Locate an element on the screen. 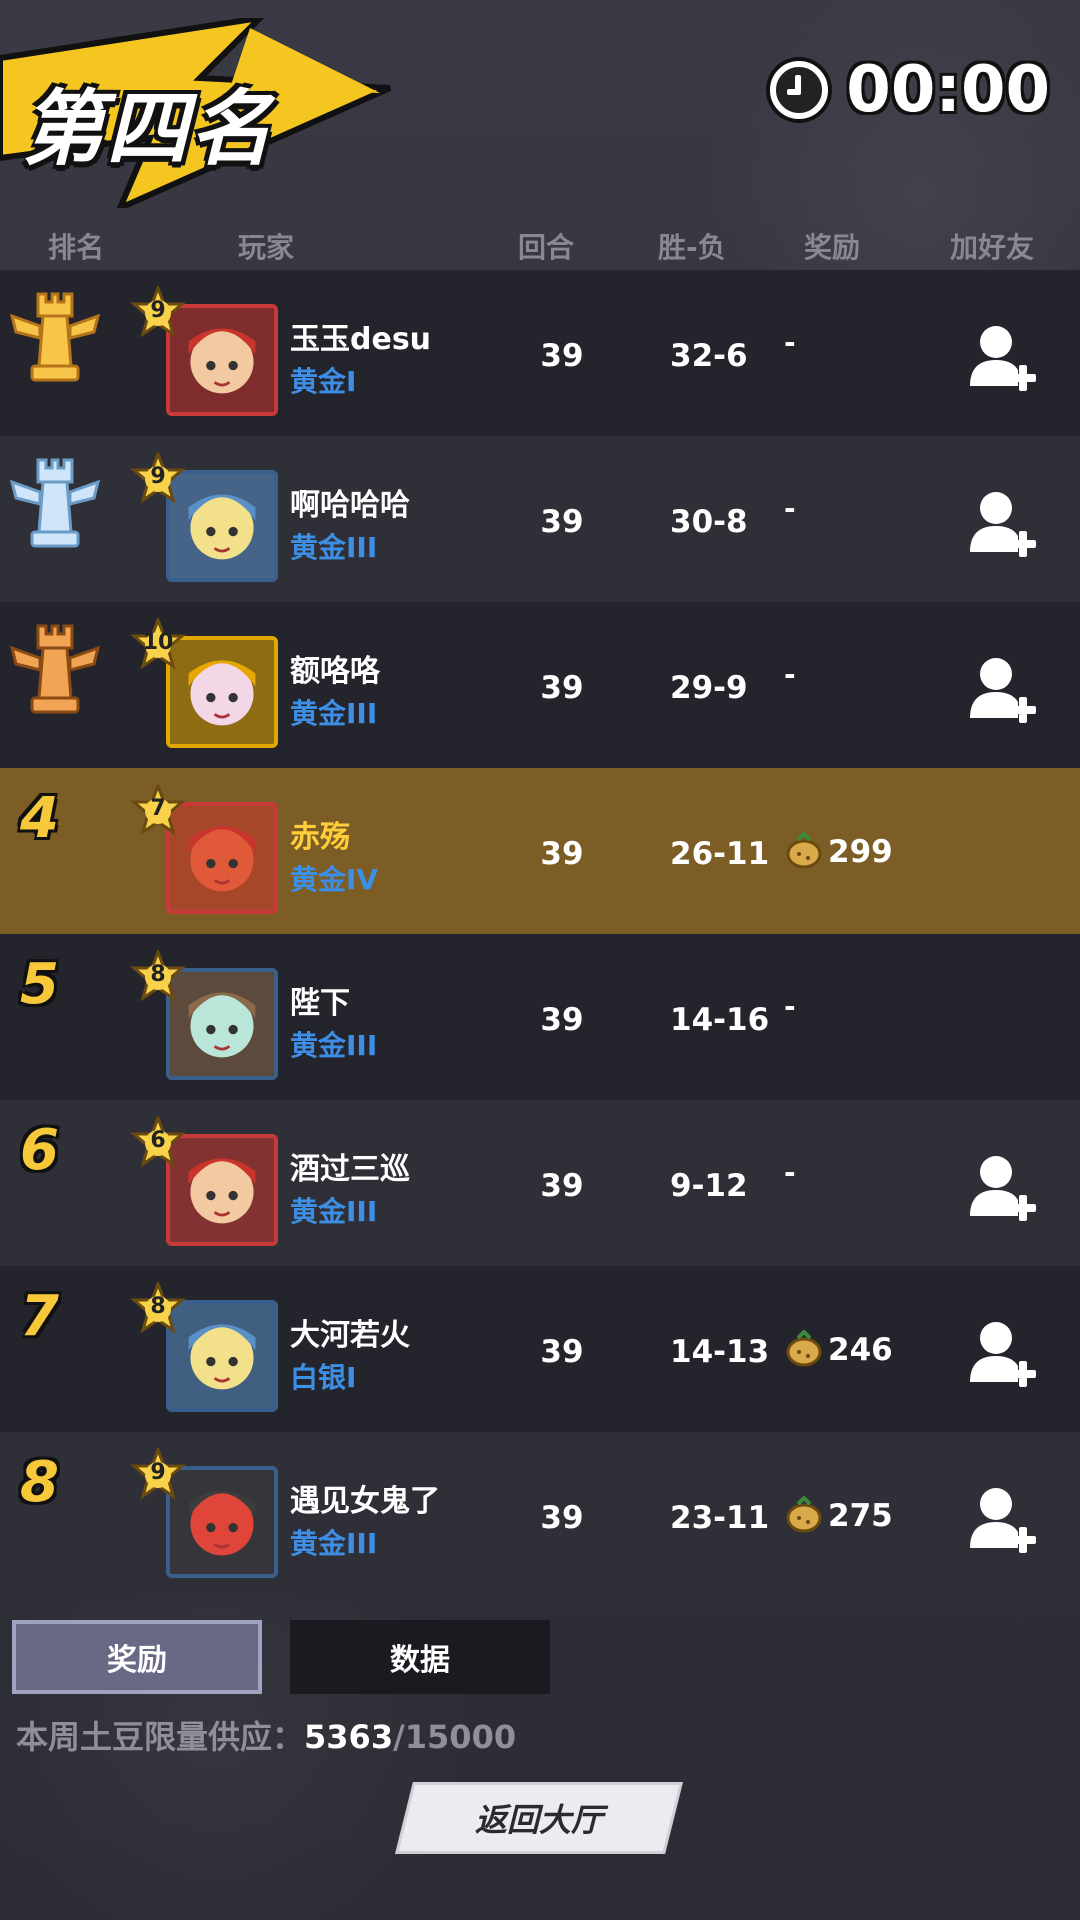  reward-value: 246 is located at coordinates (860, 1350).